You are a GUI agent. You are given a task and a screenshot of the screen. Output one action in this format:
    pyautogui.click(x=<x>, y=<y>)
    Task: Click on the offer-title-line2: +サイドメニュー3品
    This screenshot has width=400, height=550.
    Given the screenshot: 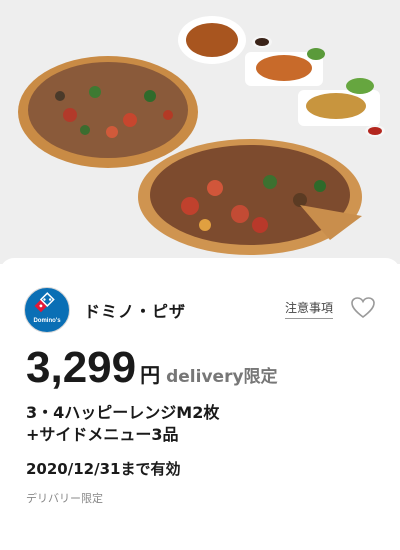 What is the action you would take?
    pyautogui.click(x=102, y=434)
    